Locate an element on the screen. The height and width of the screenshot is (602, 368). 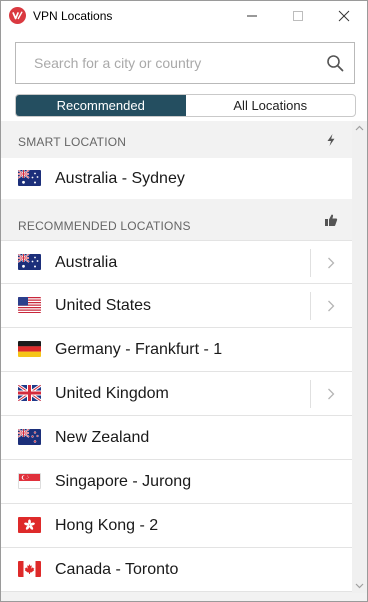
location-row-germany-frankfurt: Germany - Frankfurt - 1 is located at coordinates (176, 350).